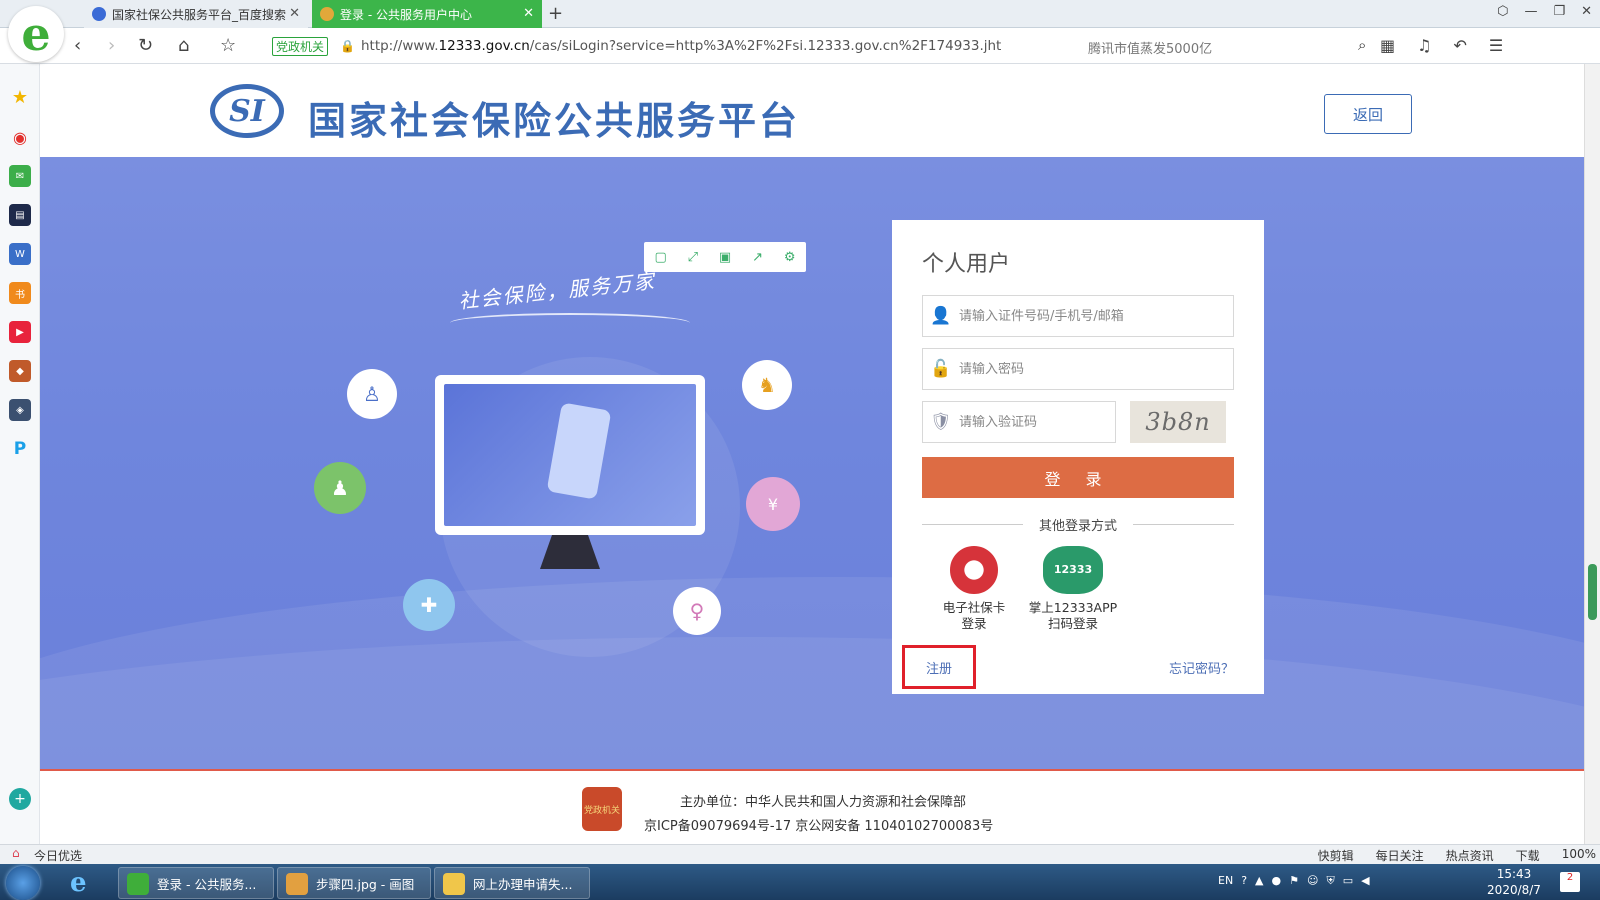 The image size is (1600, 900). Describe the element at coordinates (1592, 454) in the screenshot. I see `vertical-scrollbar` at that location.